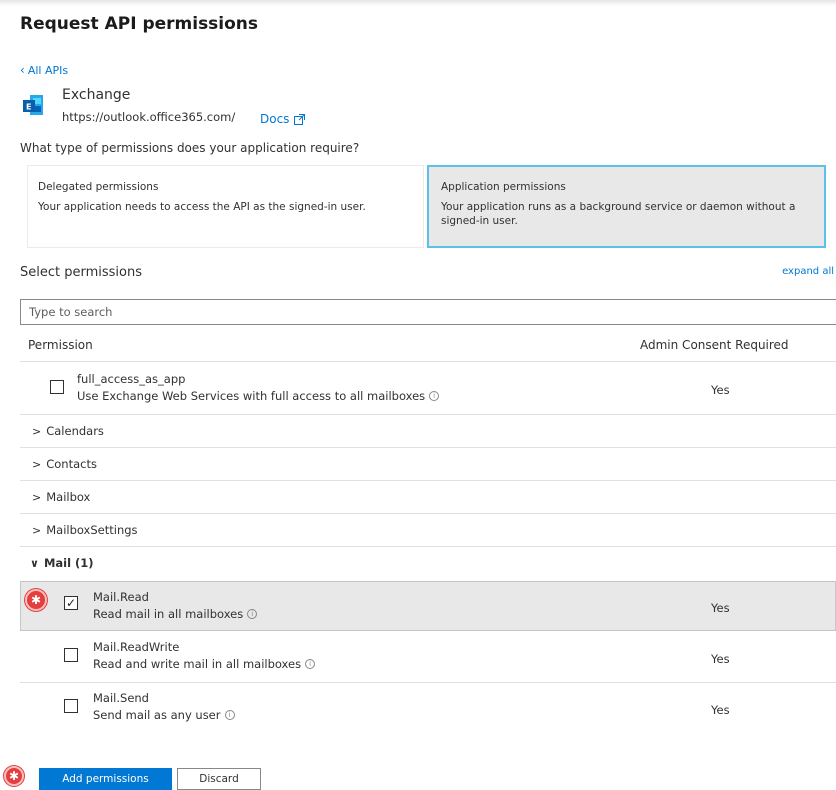  I want to click on group-mail: ∨ Mail (1), so click(62, 563).